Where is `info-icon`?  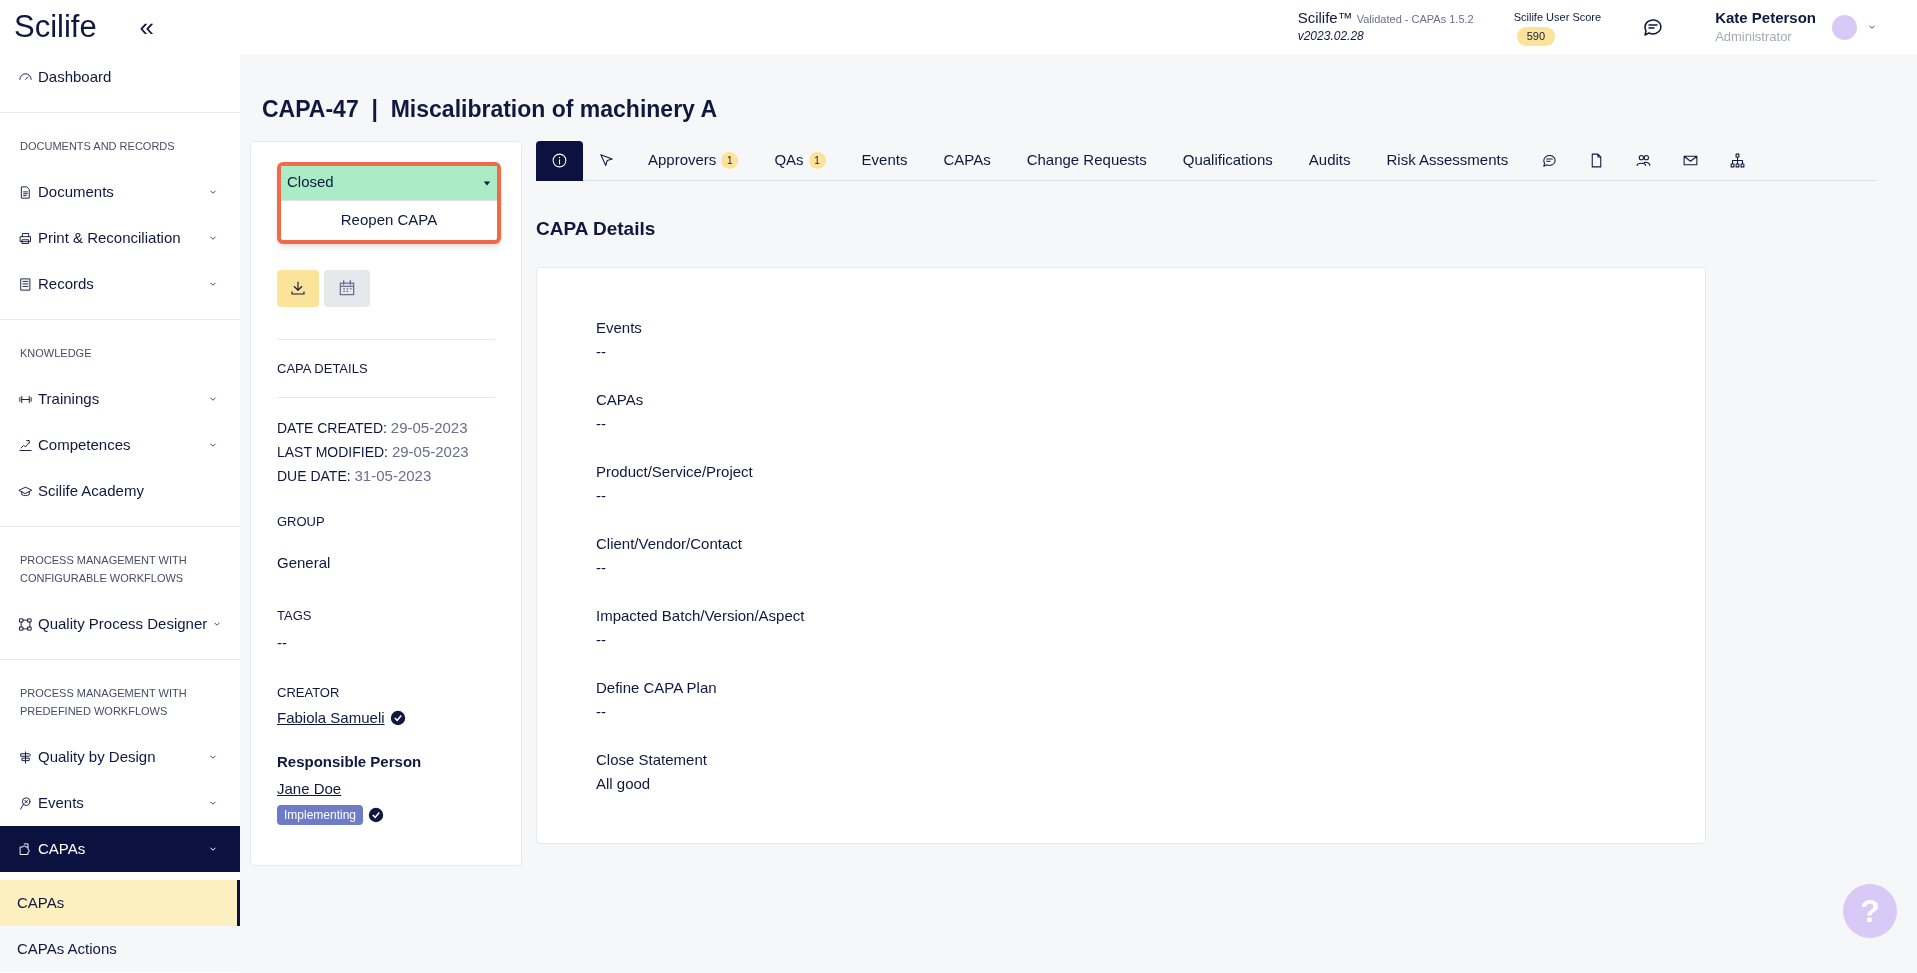
info-icon is located at coordinates (559, 160).